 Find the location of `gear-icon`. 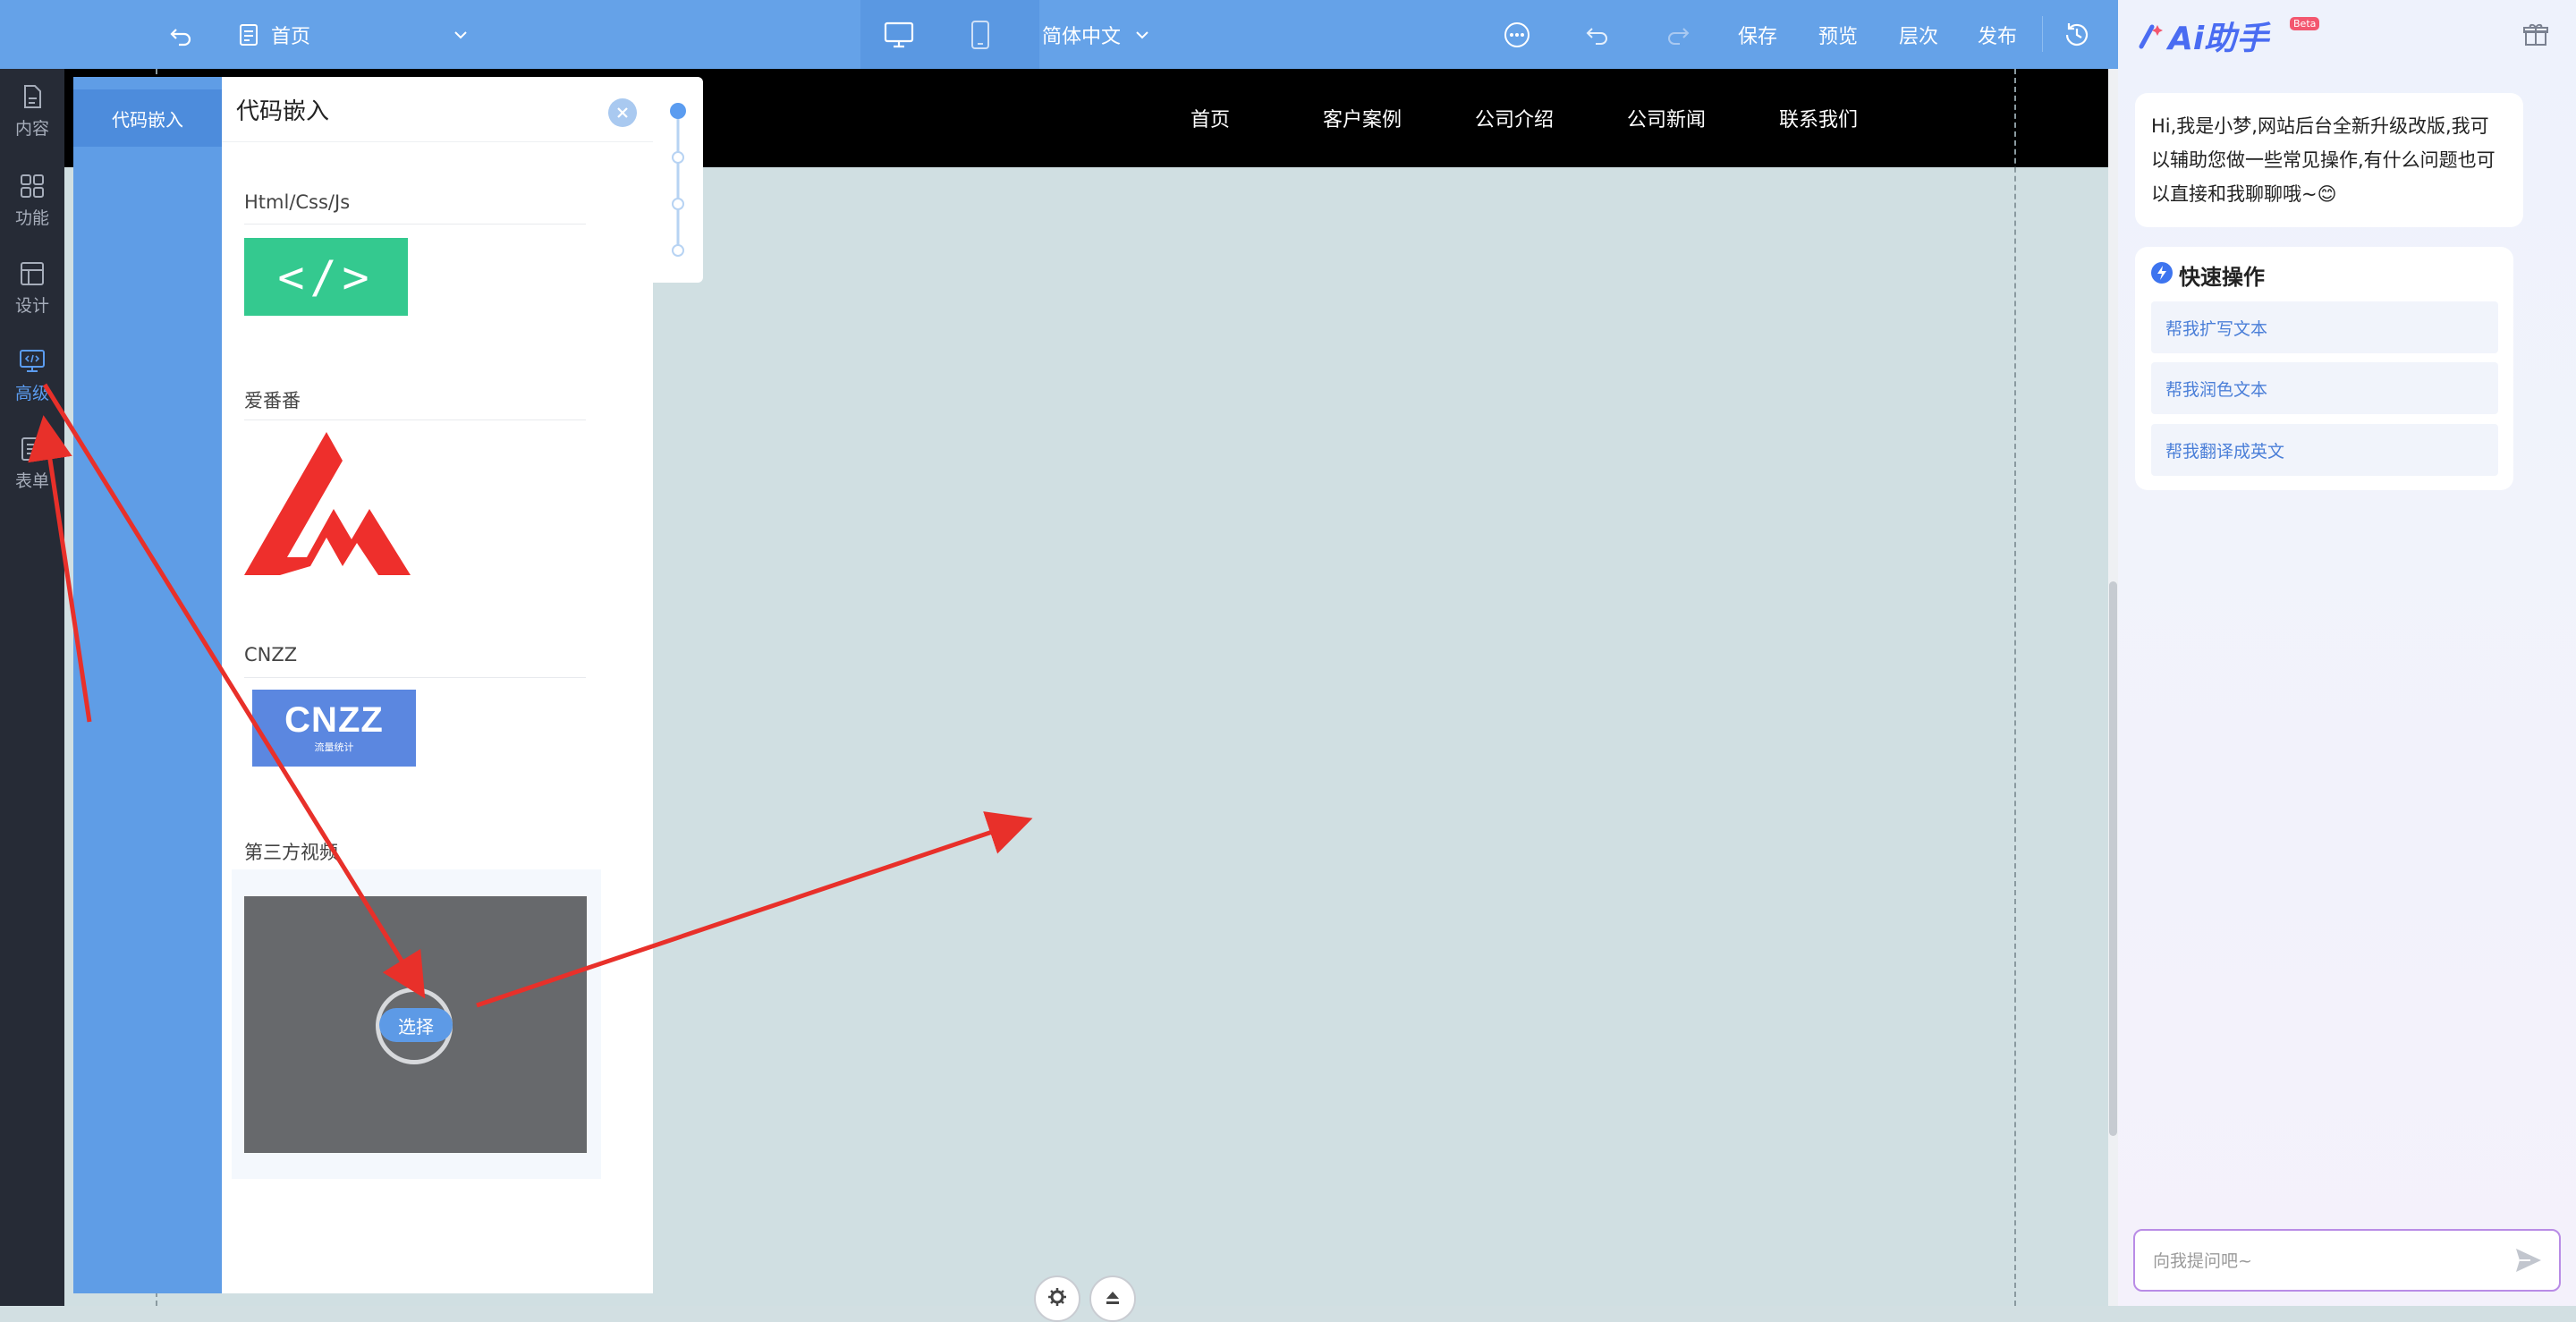

gear-icon is located at coordinates (1057, 1297).